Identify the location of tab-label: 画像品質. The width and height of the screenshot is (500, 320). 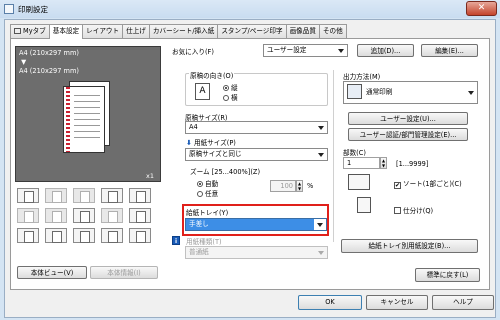
(302, 31).